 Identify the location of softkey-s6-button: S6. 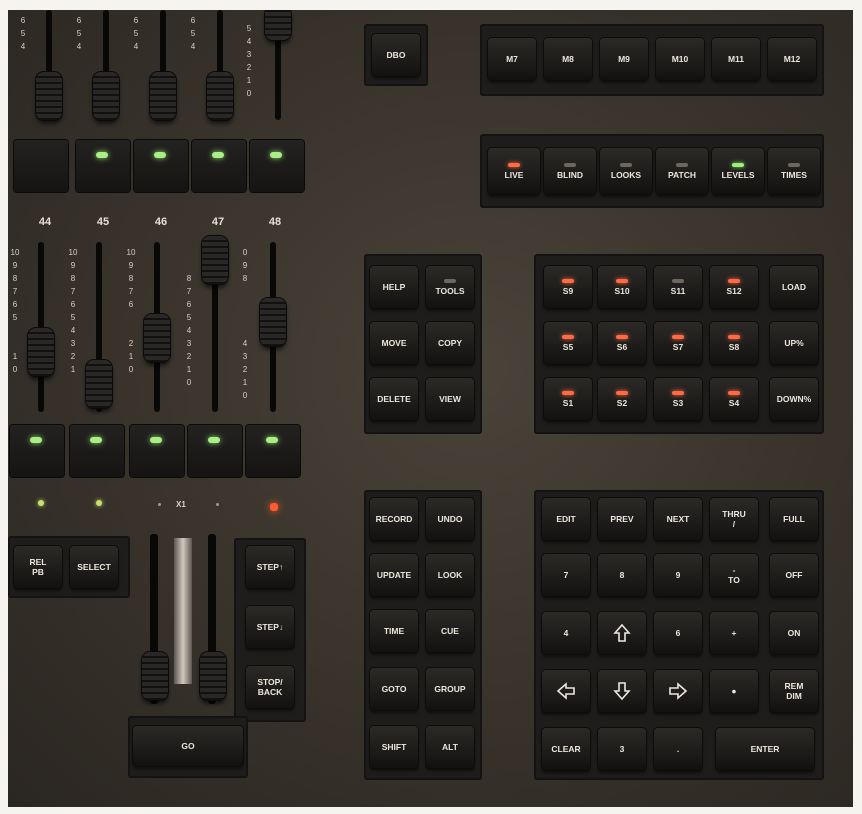
(622, 343).